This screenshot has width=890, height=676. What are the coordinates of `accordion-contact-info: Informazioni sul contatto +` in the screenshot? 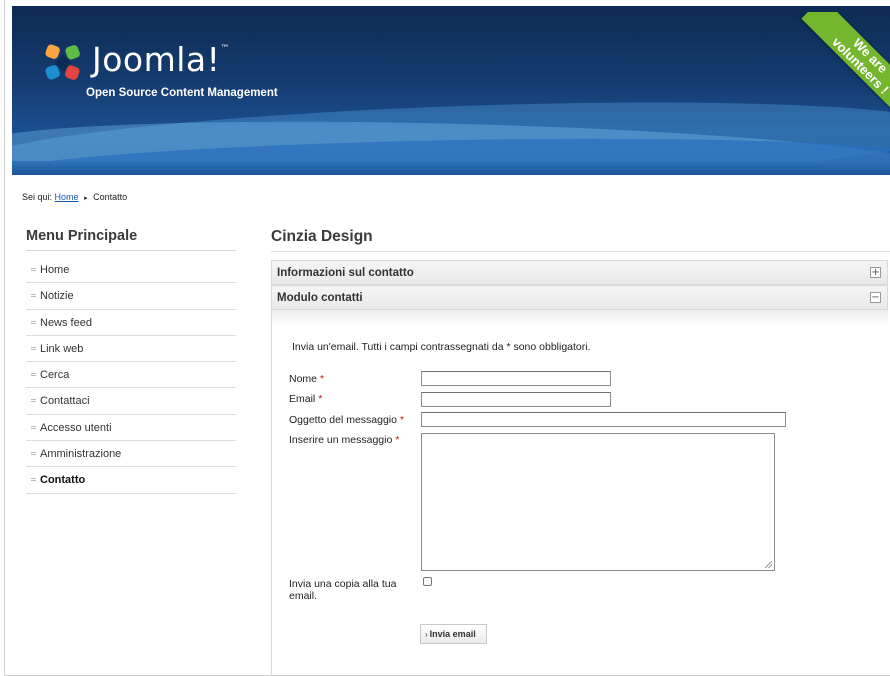 It's located at (579, 272).